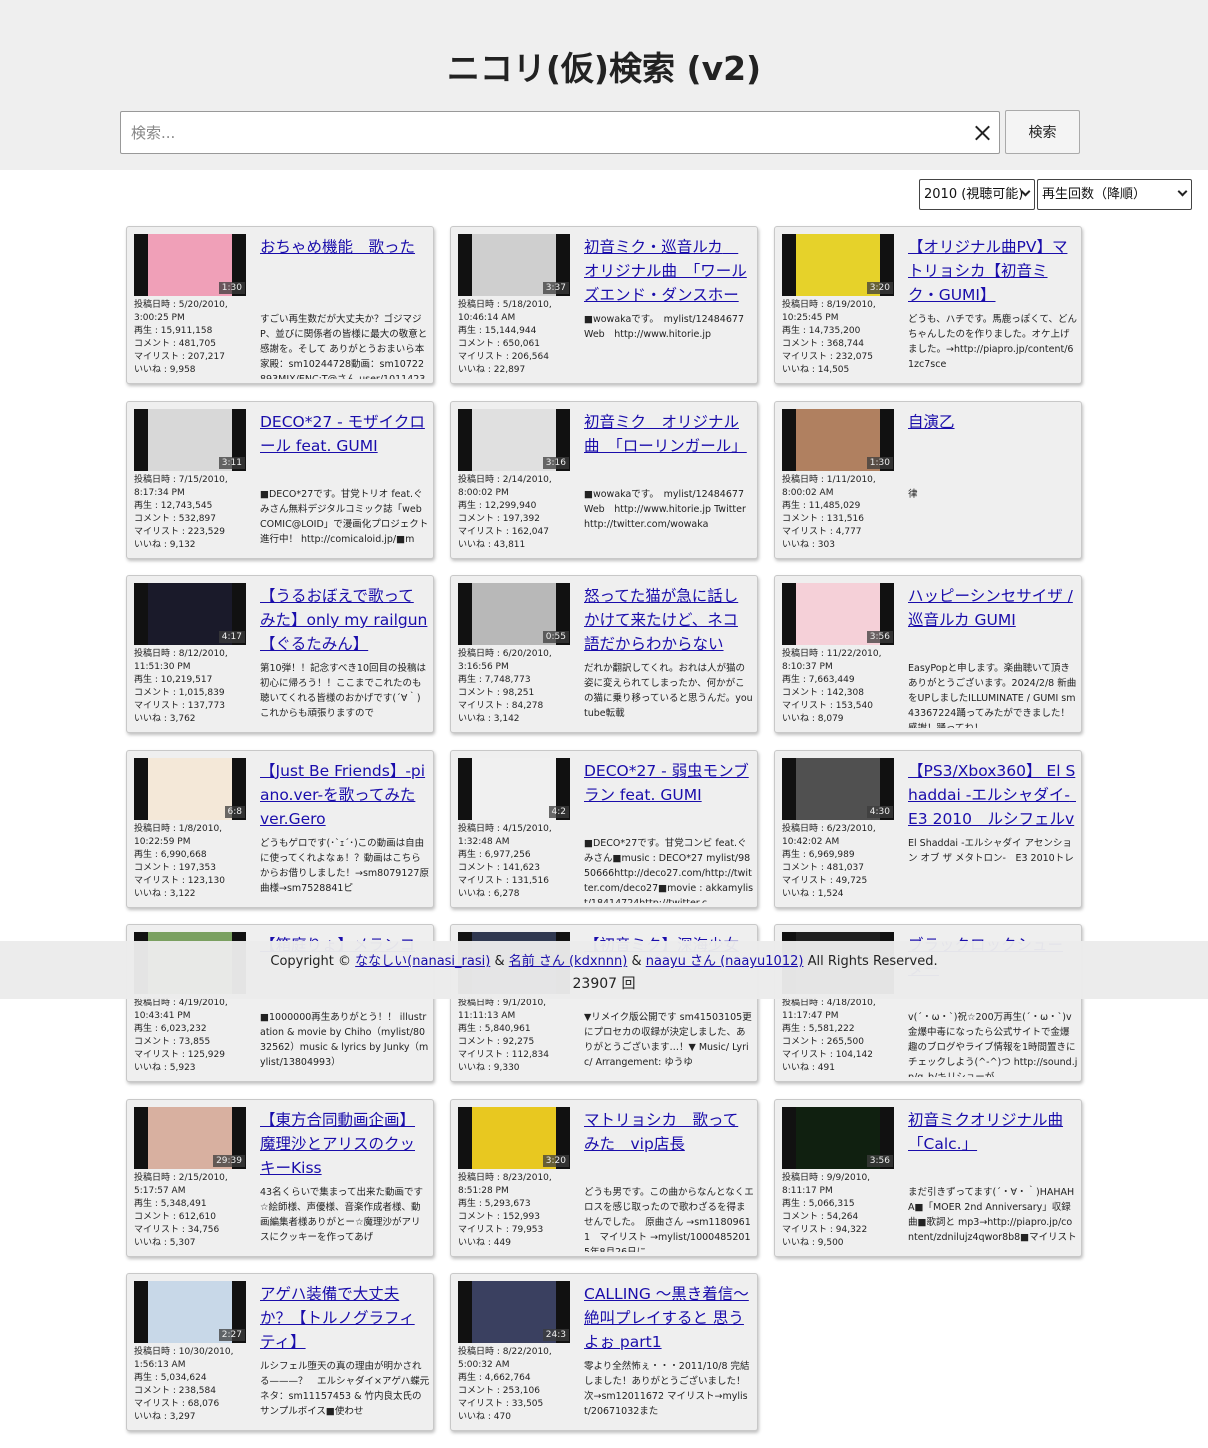 This screenshot has height=1448, width=1208. I want to click on video-title-link: 初音ミクオリジナル曲「Calc.」, so click(992, 1132).